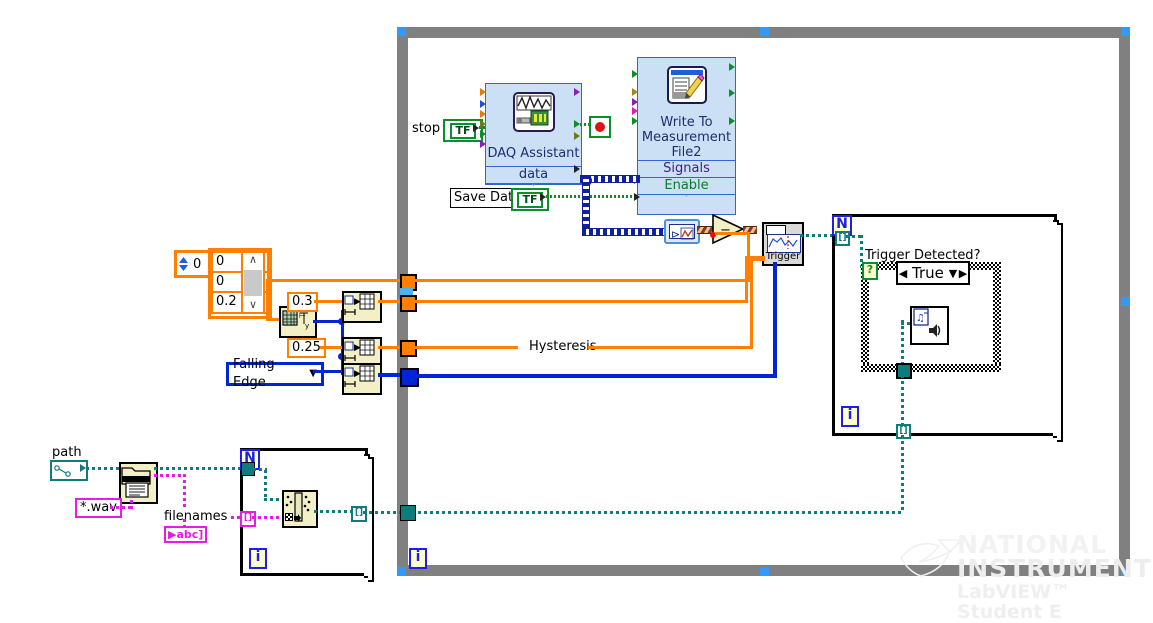 Image resolution: width=1153 pixels, height=623 pixels. I want to click on wire-save-data-to-enable, so click(593, 196).